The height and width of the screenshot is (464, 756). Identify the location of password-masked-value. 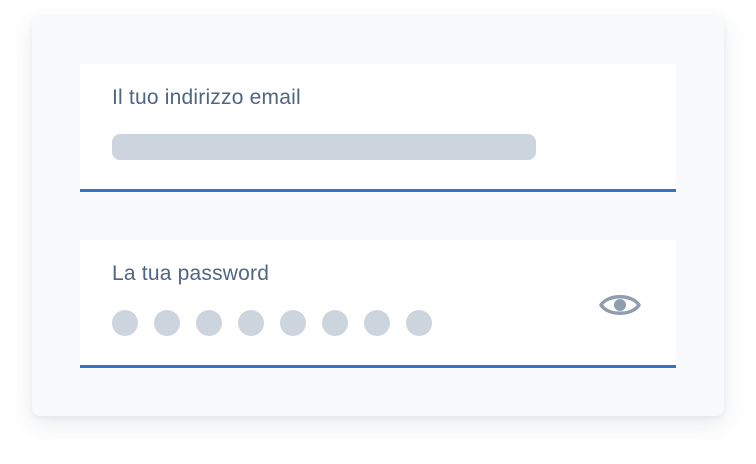
(272, 323).